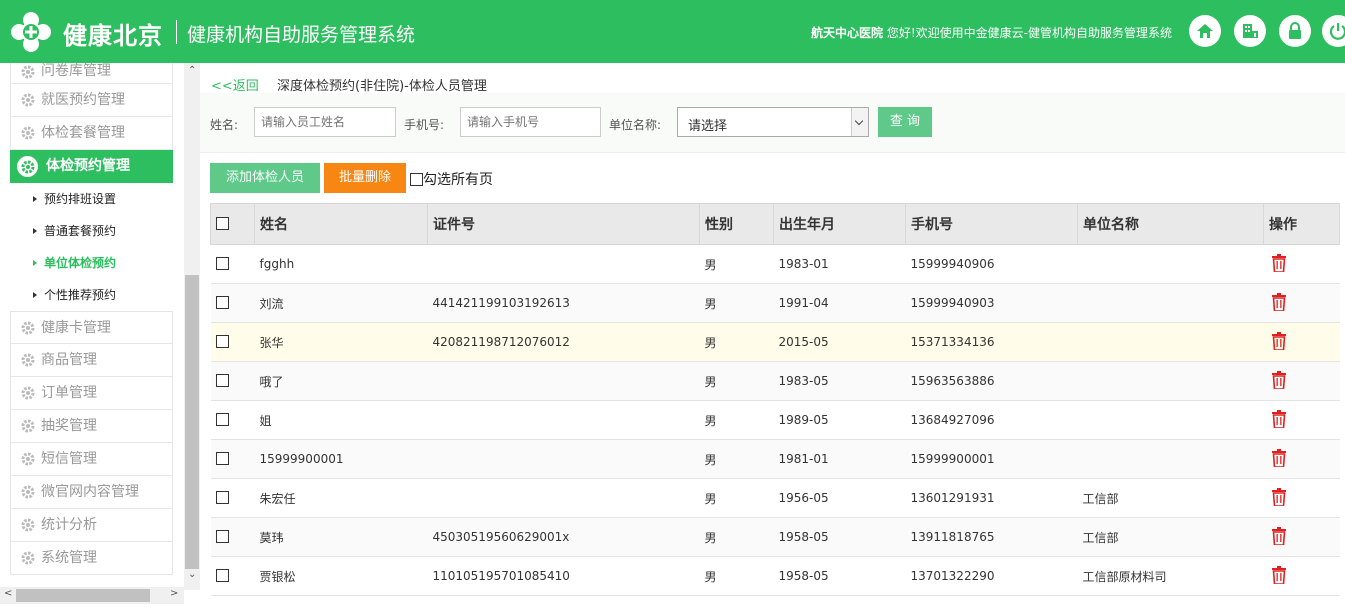  I want to click on sidebar-item: 统计分析, so click(91, 525).